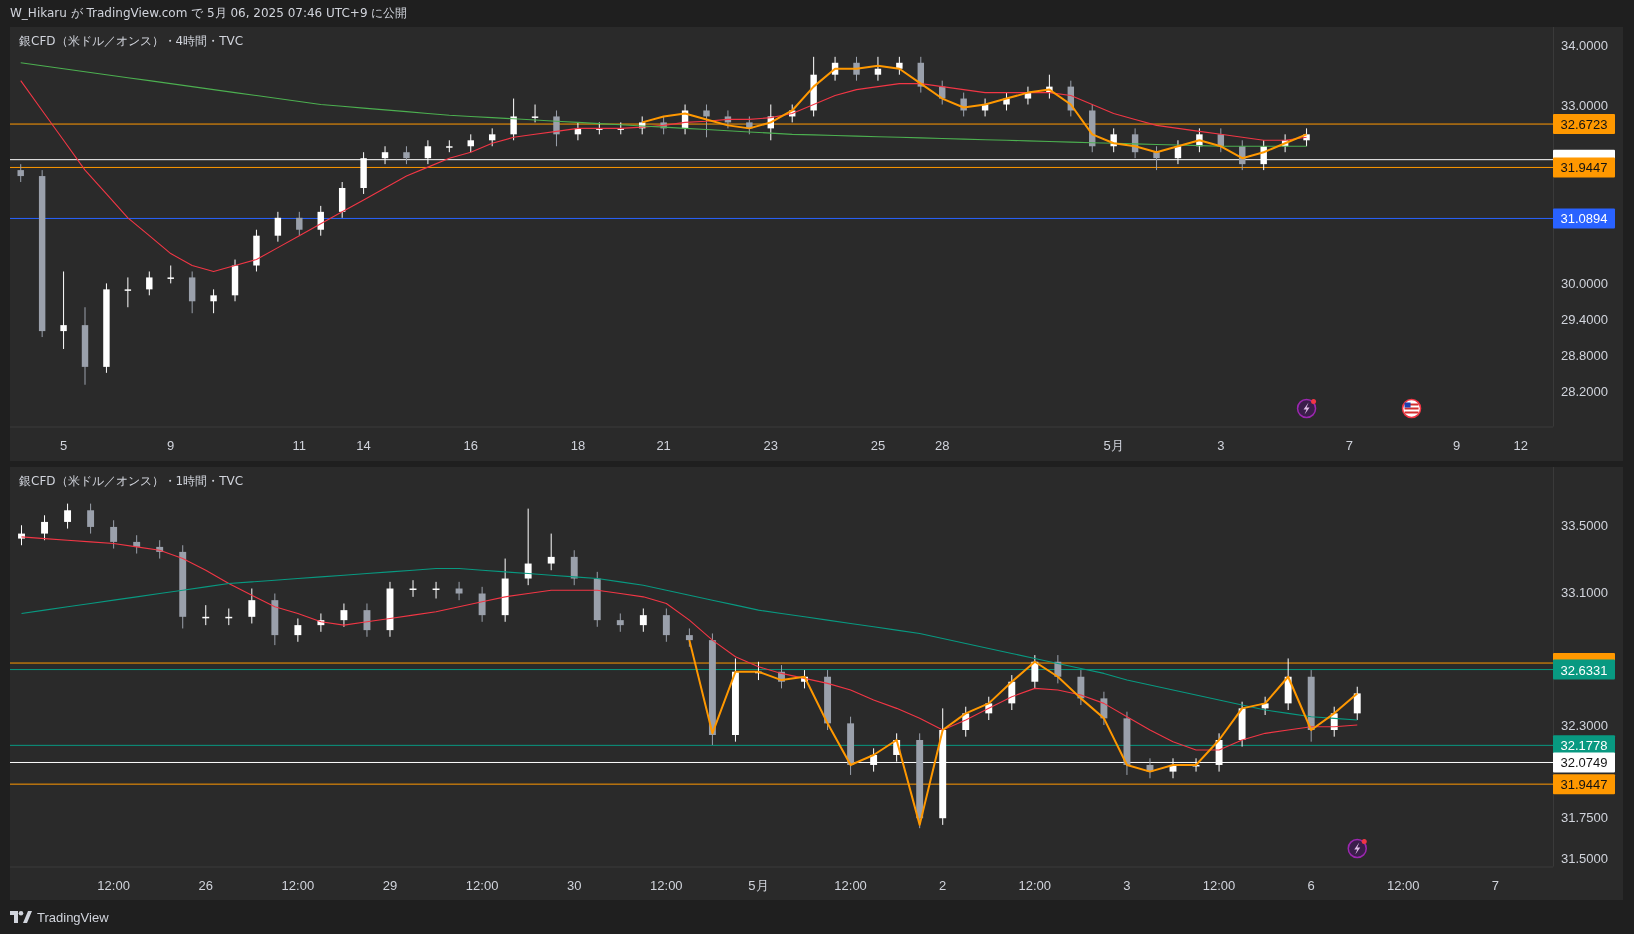  I want to click on price-label: 32.1778, so click(1584, 744).